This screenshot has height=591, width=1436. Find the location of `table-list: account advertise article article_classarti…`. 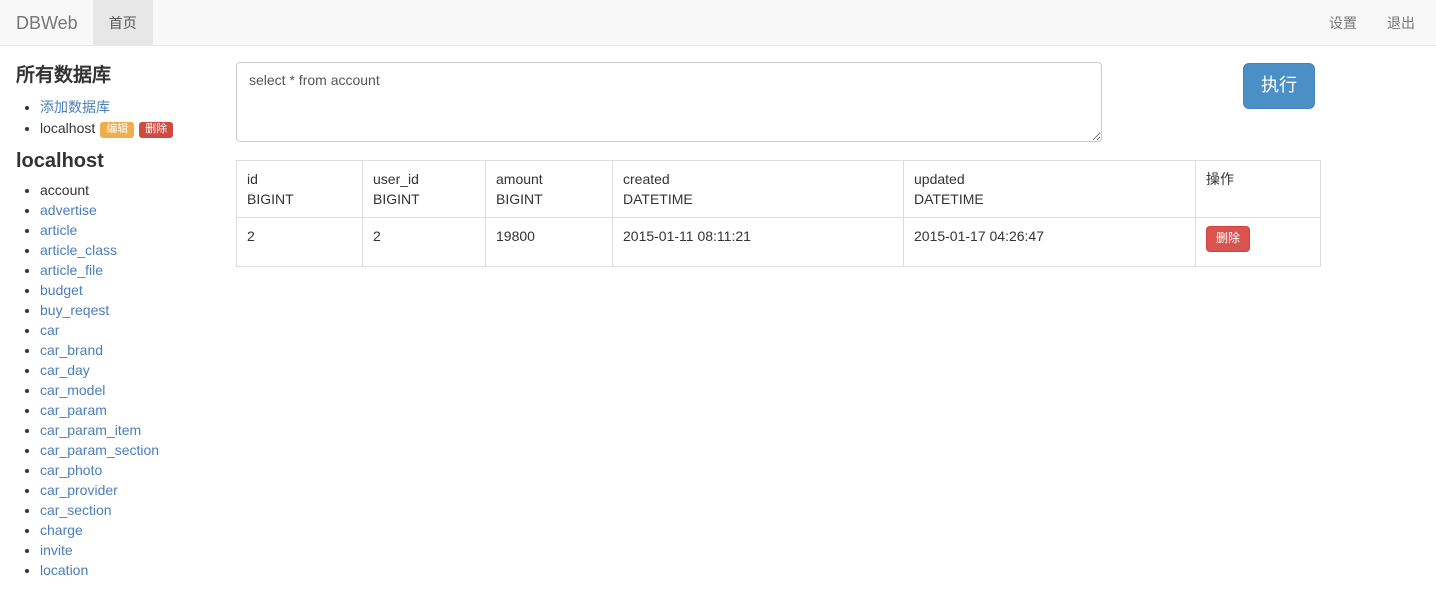

table-list: account advertise article article_classarti… is located at coordinates (118, 380).